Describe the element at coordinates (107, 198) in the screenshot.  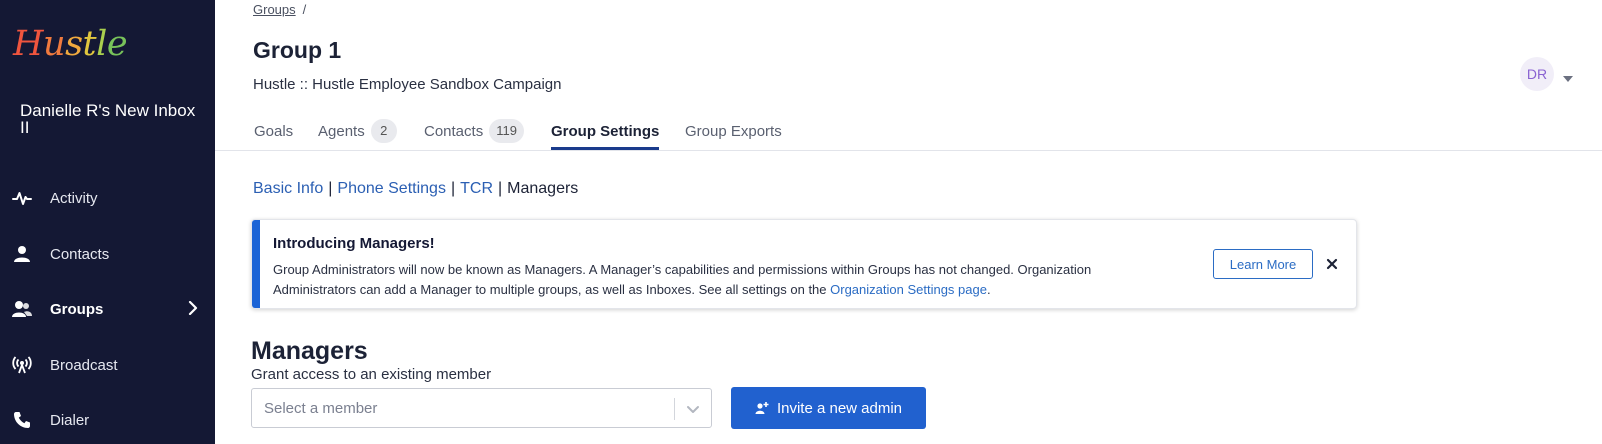
I see `sidebar-item-activity: Activity` at that location.